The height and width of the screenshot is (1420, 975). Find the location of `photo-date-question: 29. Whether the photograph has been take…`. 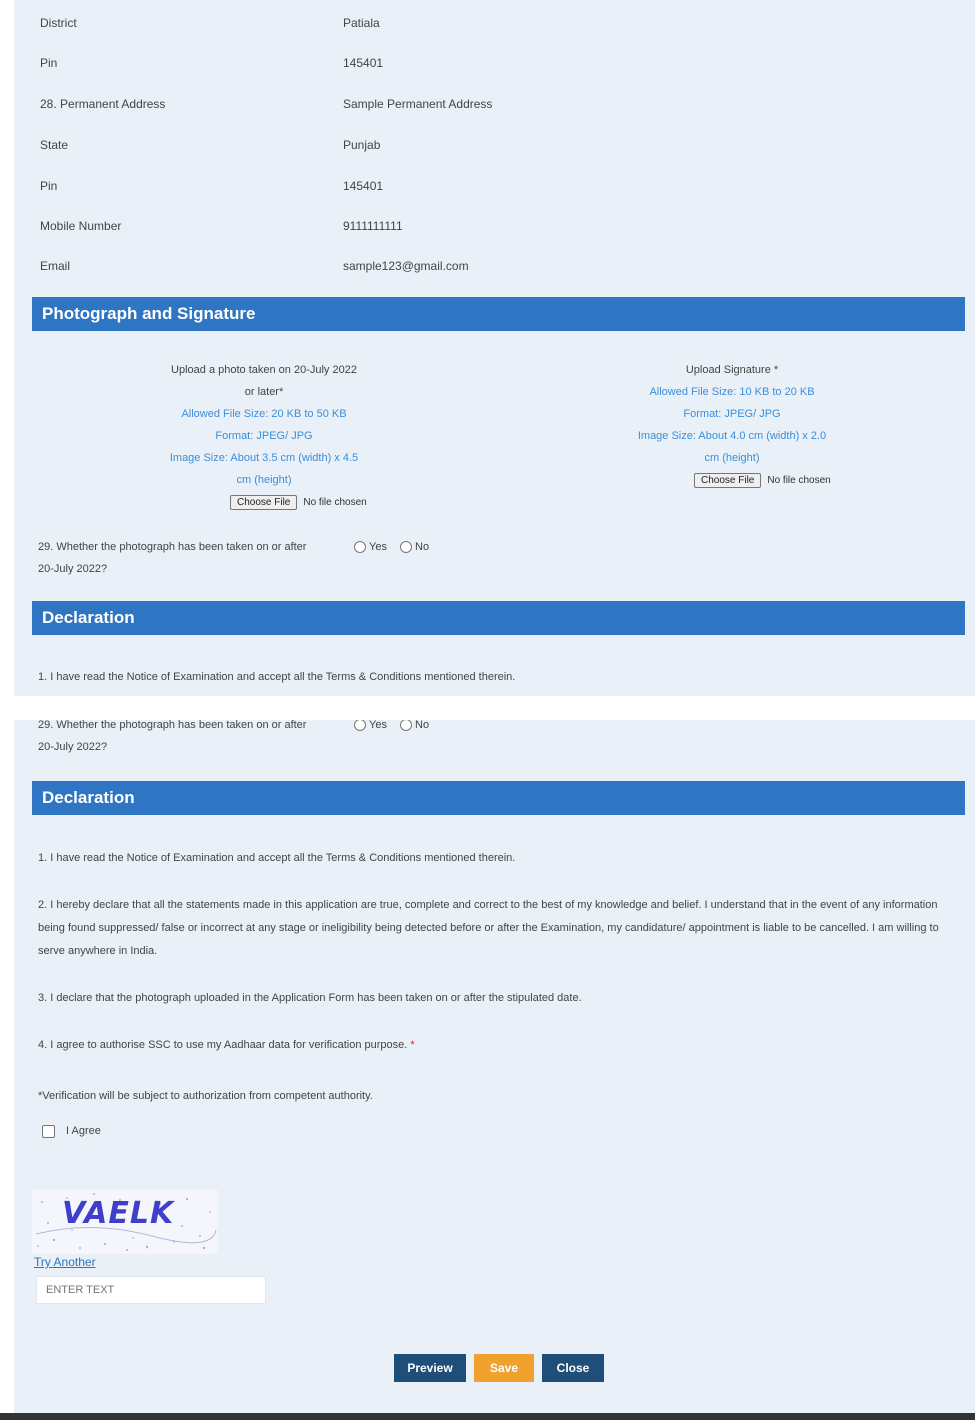

photo-date-question: 29. Whether the photograph has been take… is located at coordinates (198, 558).